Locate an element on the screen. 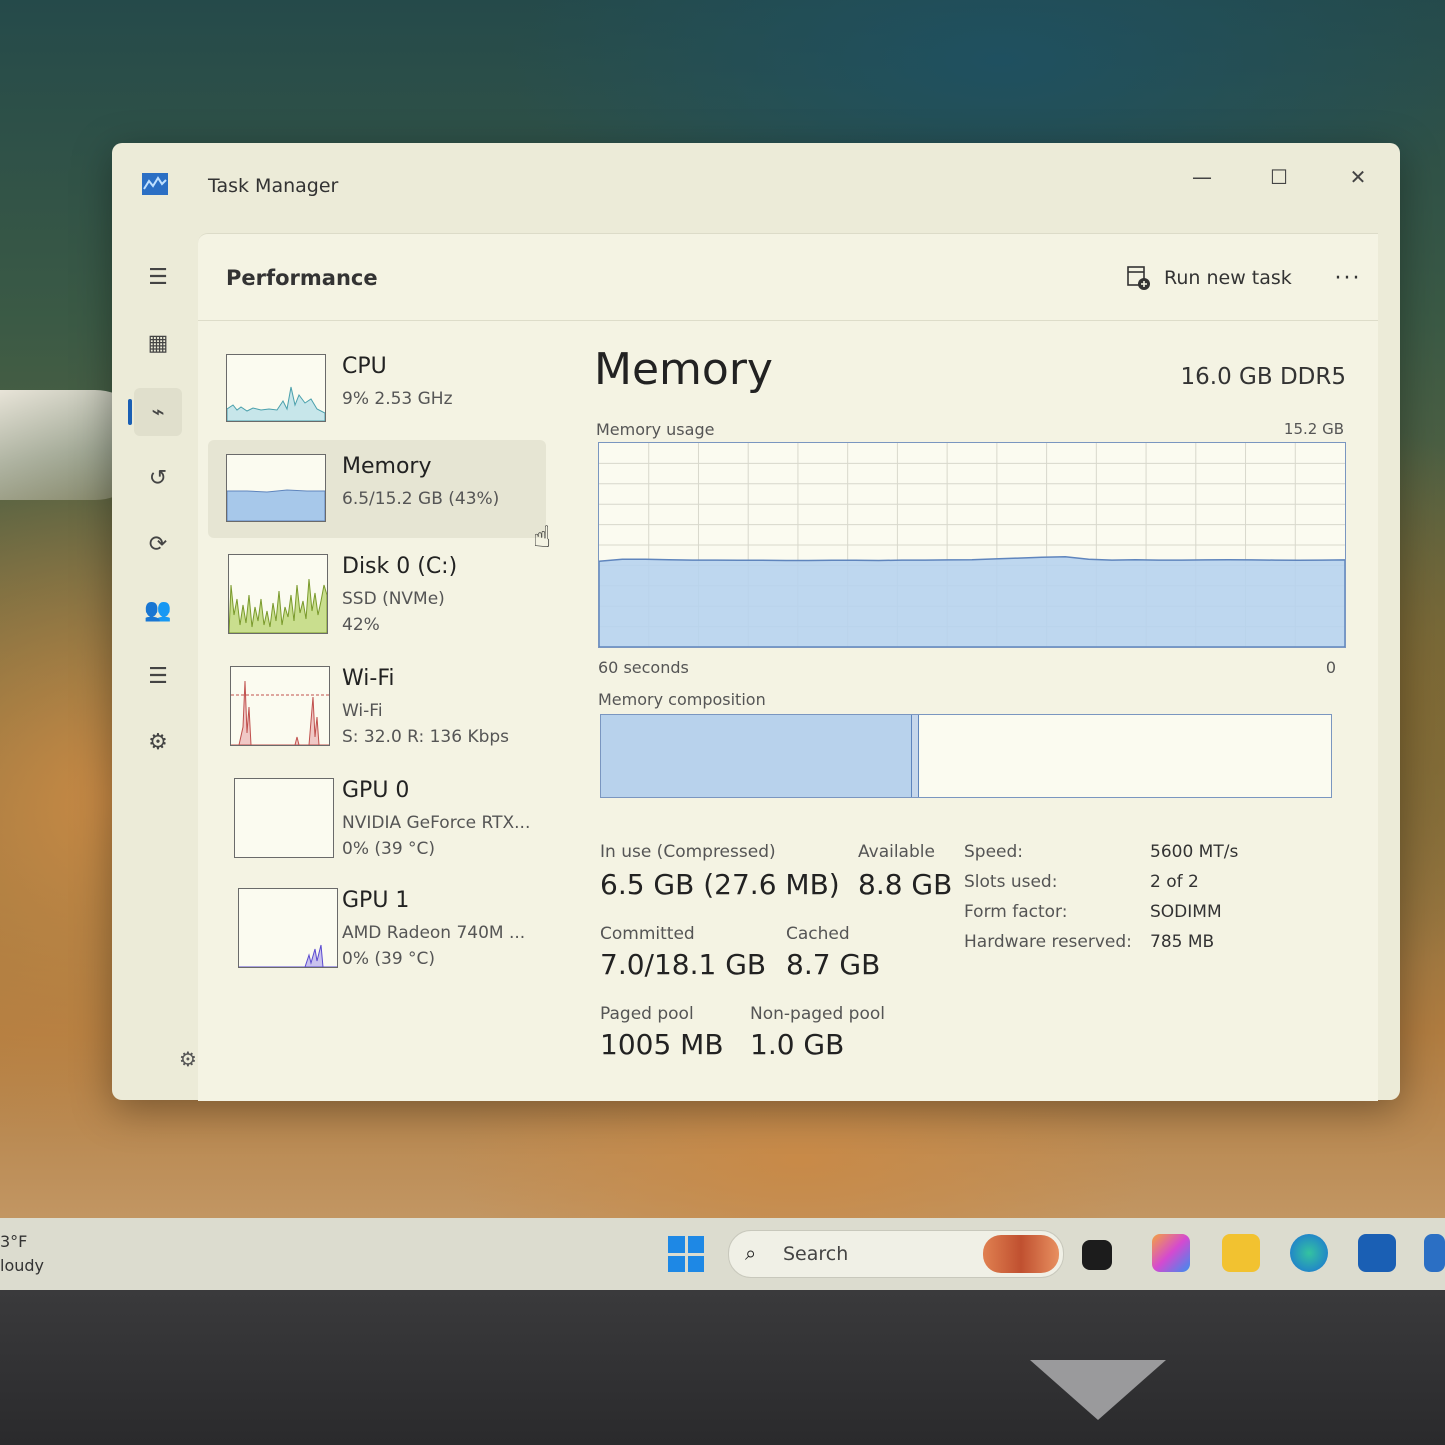  disk-thumbnail-graph is located at coordinates (278, 594).